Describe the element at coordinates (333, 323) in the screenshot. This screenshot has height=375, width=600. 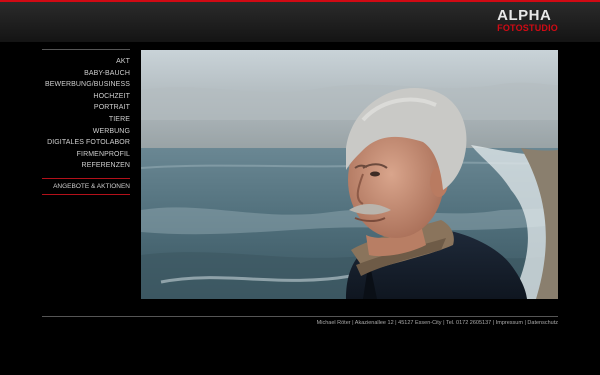
I see `footer-name: Michael Röter` at that location.